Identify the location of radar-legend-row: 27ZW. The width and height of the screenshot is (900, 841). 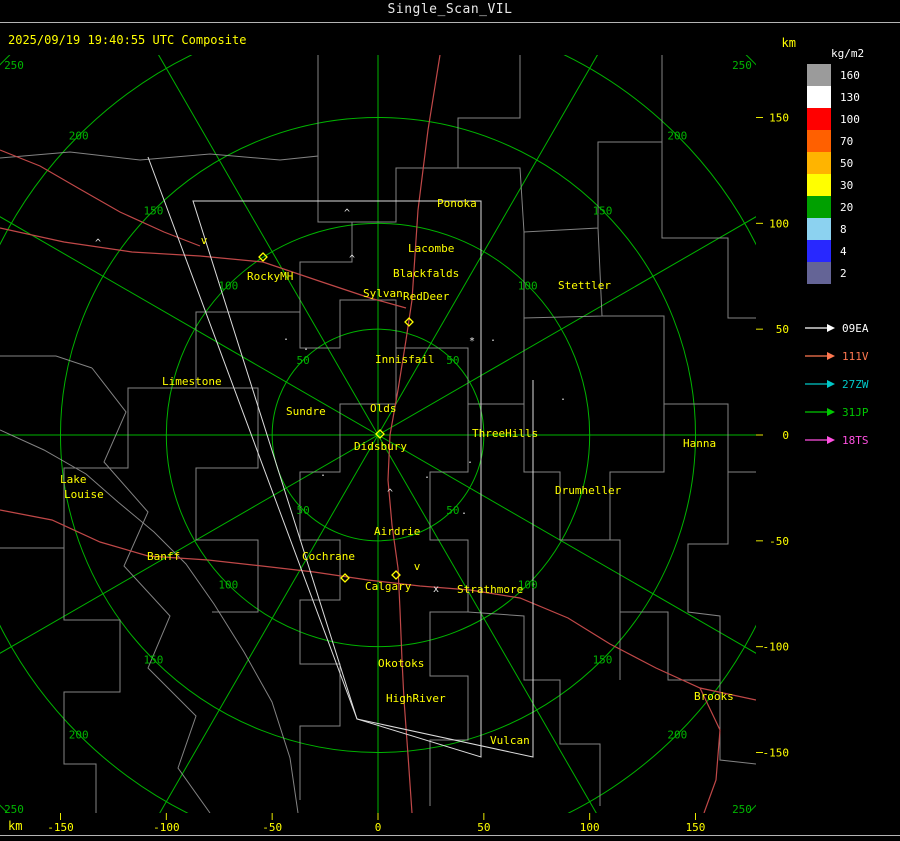
(837, 384).